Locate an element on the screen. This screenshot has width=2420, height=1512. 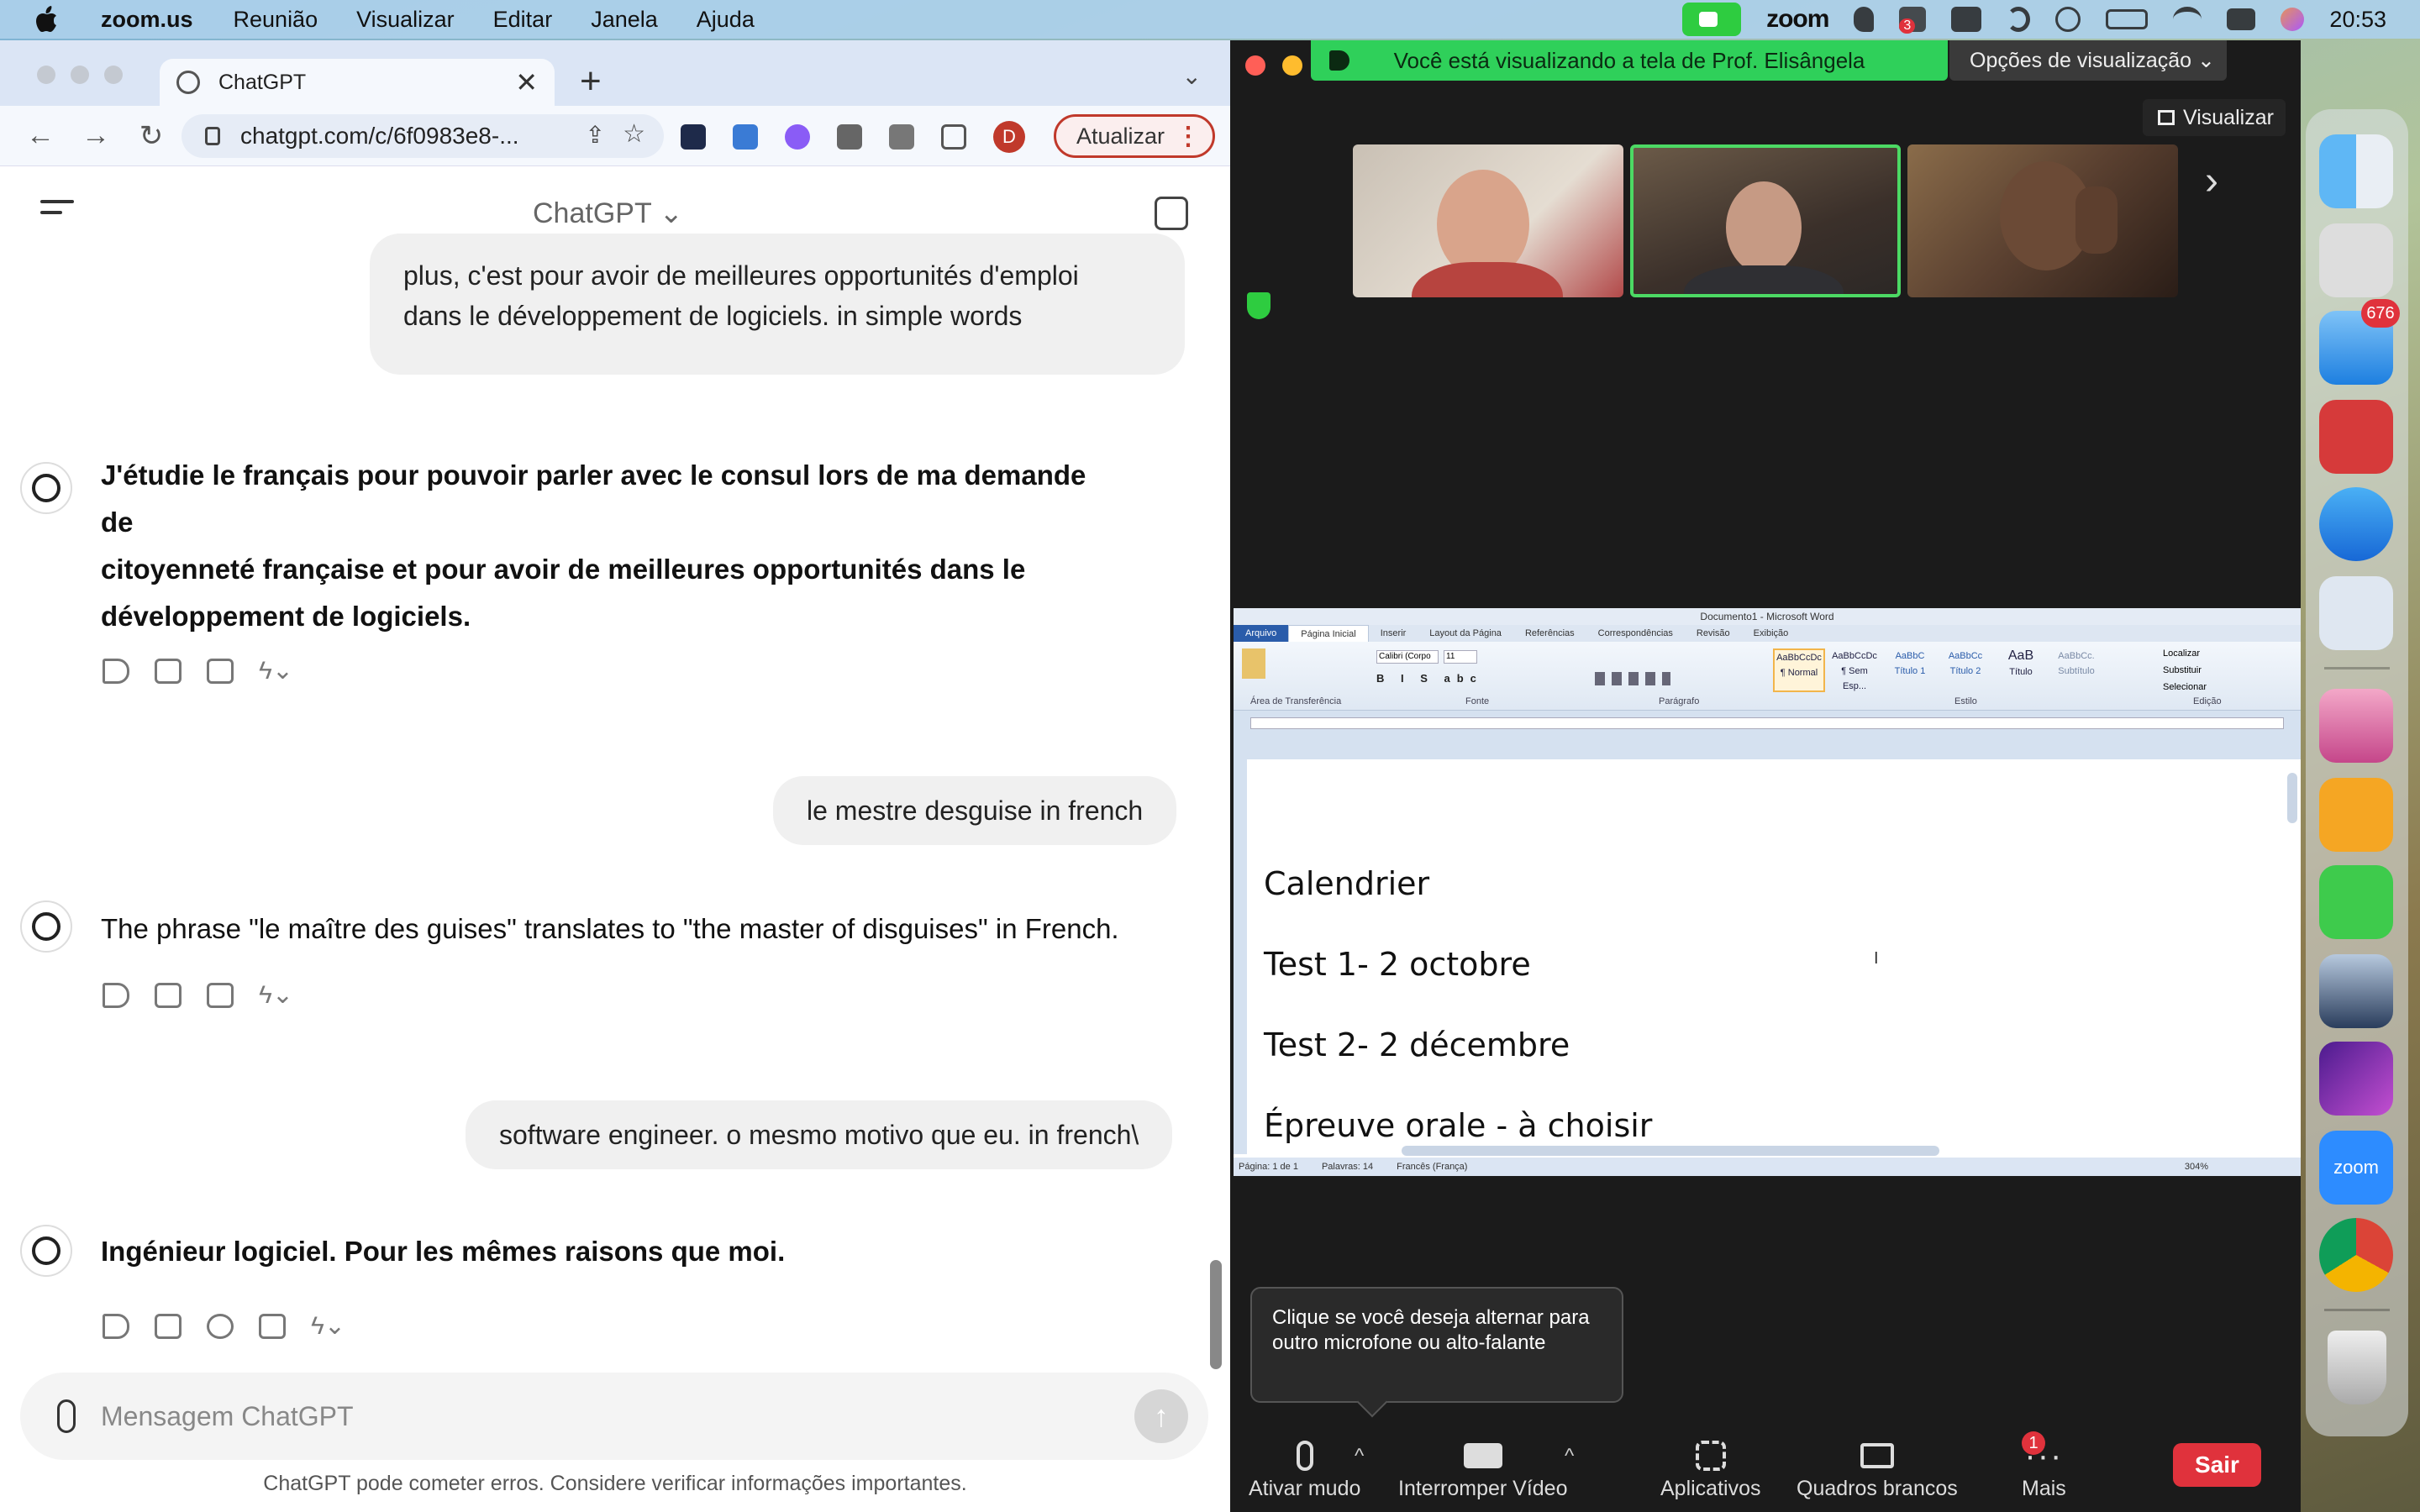
menu-item-visualizar: Visualizar is located at coordinates (405, 20).